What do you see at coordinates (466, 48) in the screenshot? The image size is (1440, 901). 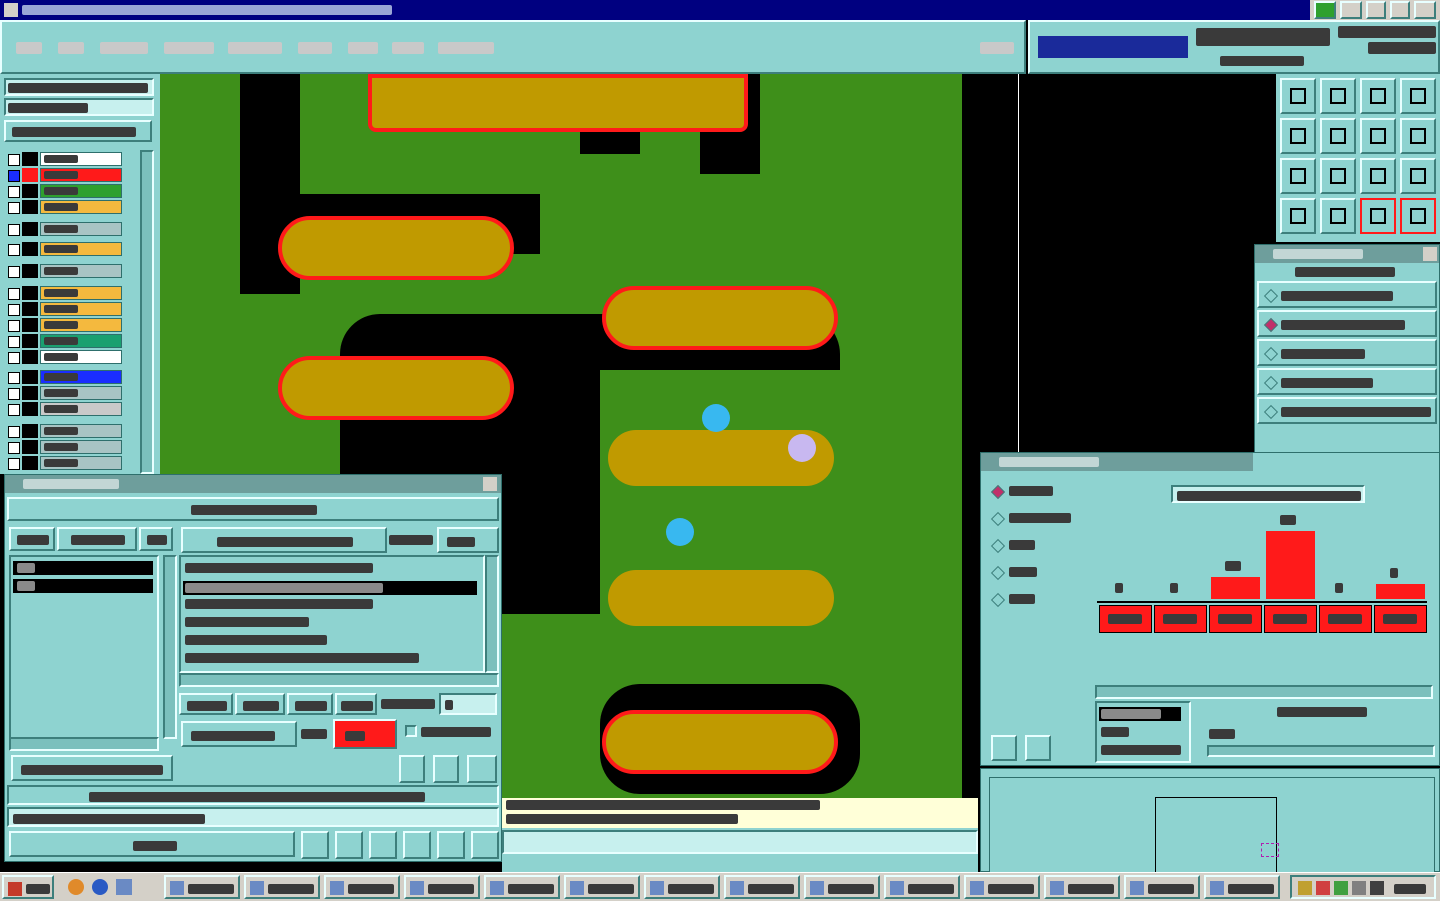 I see `menu-windows` at bounding box center [466, 48].